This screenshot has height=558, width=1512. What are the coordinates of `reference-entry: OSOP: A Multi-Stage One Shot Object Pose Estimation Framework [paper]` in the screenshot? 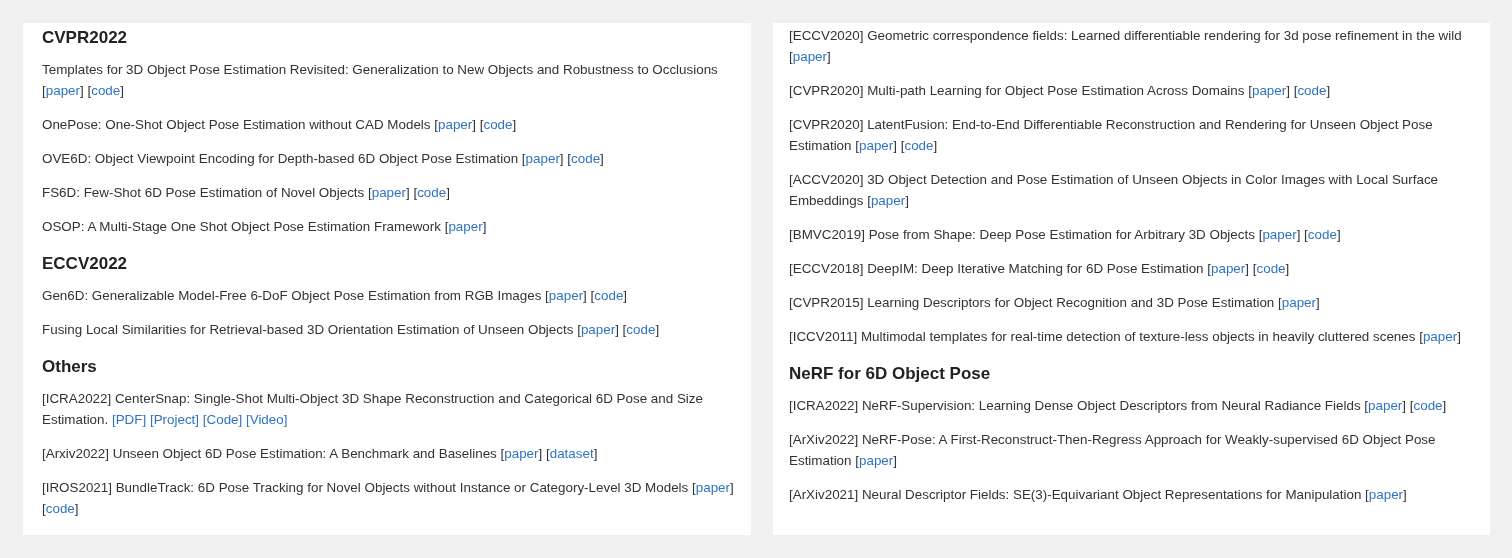 It's located at (265, 227).